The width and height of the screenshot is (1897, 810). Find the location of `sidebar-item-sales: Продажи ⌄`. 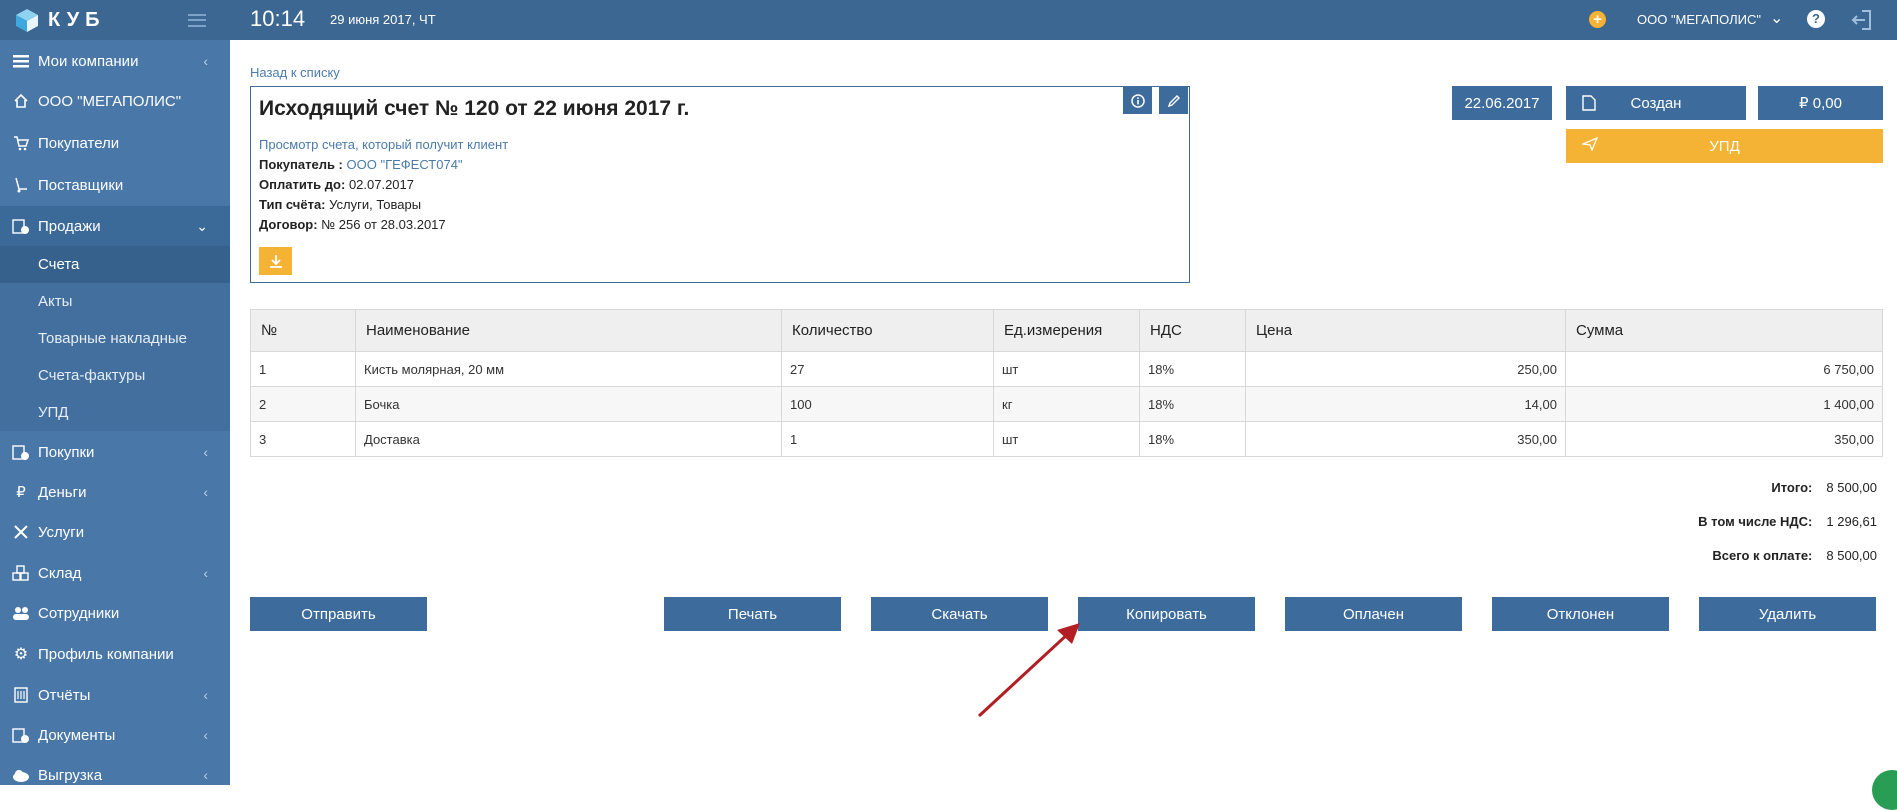

sidebar-item-sales: Продажи ⌄ is located at coordinates (115, 226).